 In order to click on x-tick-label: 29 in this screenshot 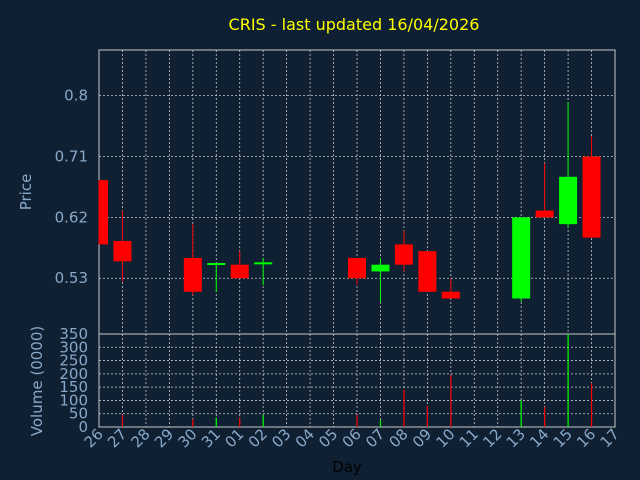, I will do `click(164, 438)`.